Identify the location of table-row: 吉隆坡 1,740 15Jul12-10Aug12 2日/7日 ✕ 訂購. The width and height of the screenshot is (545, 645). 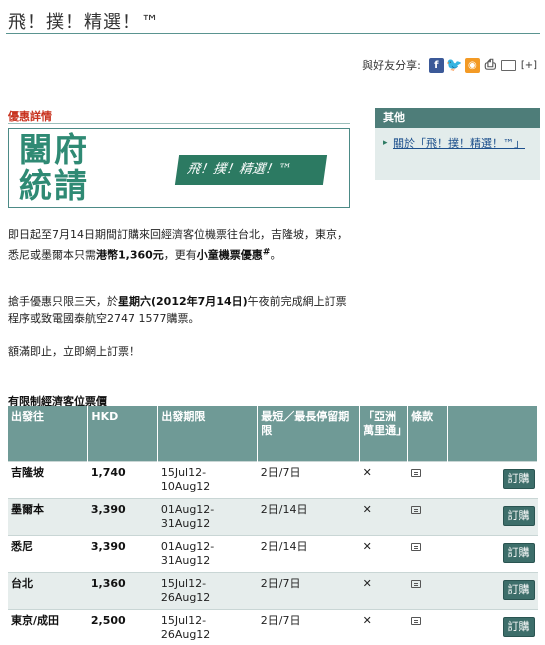
(273, 479).